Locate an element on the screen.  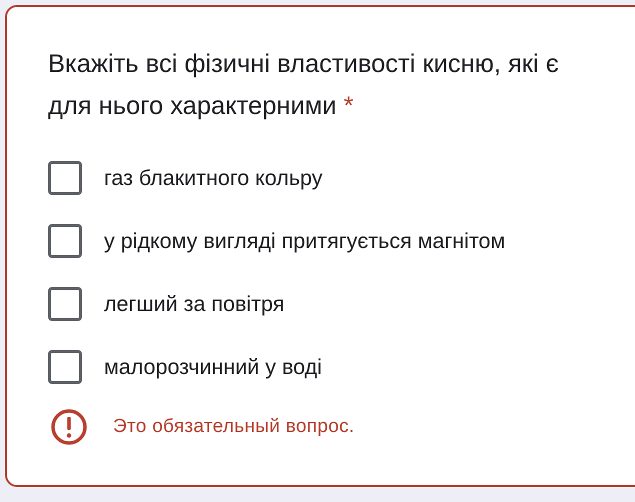
option-label: малорозчинний у воді is located at coordinates (213, 367).